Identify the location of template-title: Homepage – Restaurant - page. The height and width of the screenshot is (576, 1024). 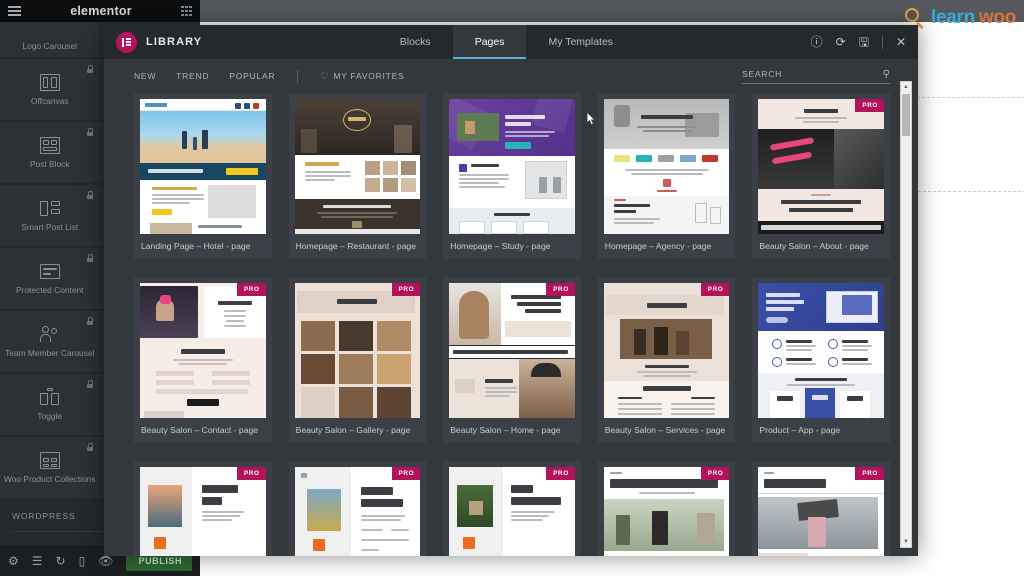
(355, 246).